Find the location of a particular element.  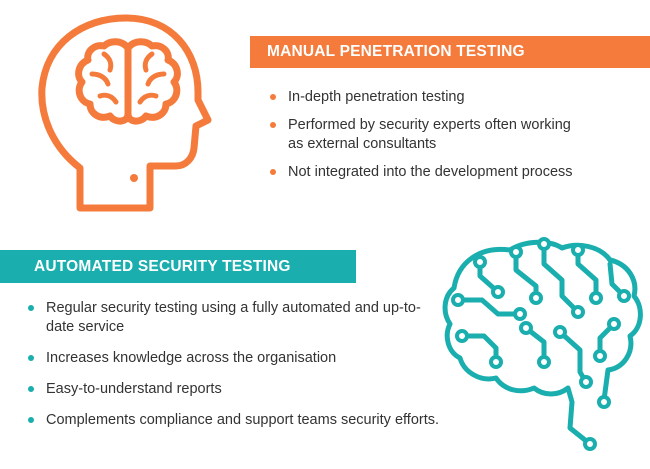

list-item-text: Easy-to-understand reports is located at coordinates (134, 389).